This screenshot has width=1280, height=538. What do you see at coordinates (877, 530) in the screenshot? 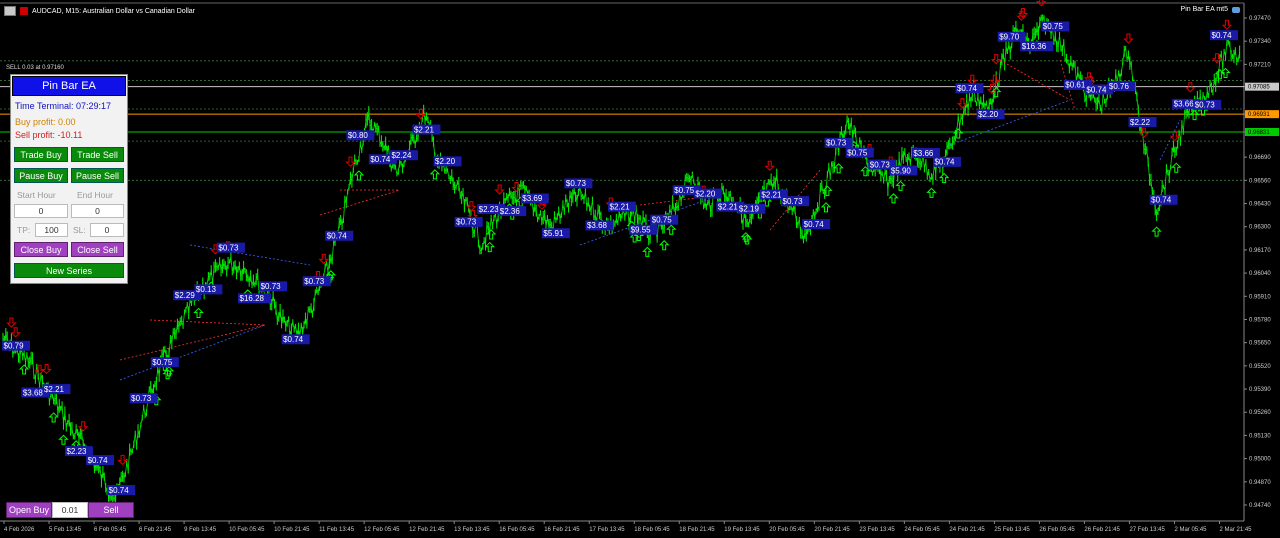
I see `x-tick-label: 23 Feb 13:45` at bounding box center [877, 530].